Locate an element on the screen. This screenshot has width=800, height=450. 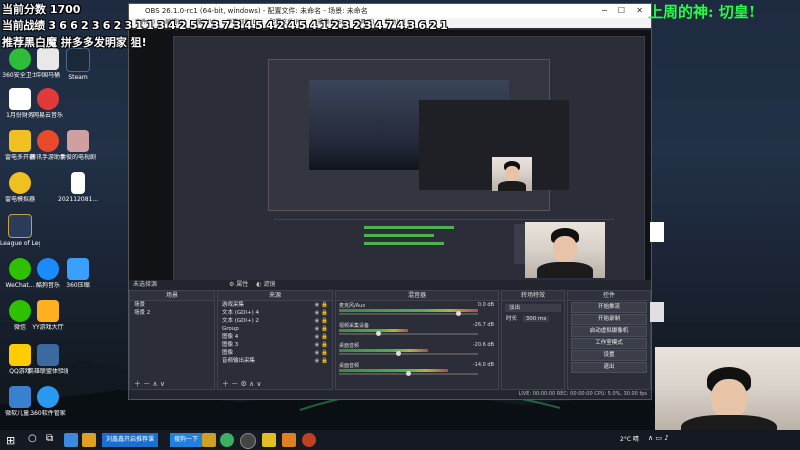
webcam-overlay is located at coordinates (727, 389).